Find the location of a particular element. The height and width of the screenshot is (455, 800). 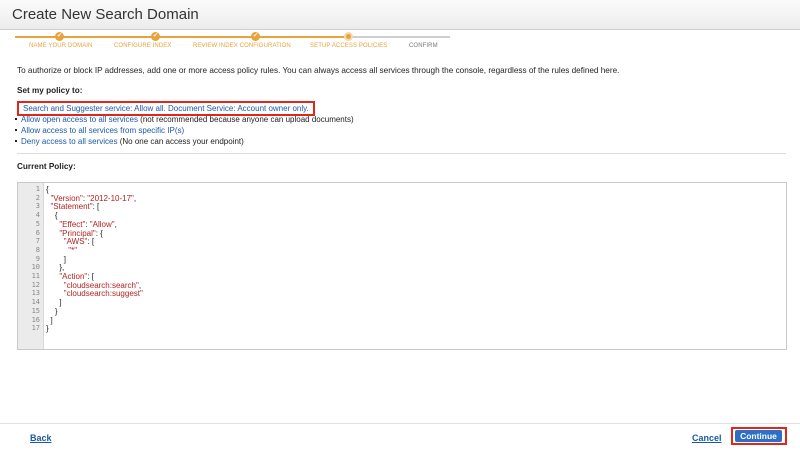

dialog-title: Create New Search Domain is located at coordinates (105, 14).